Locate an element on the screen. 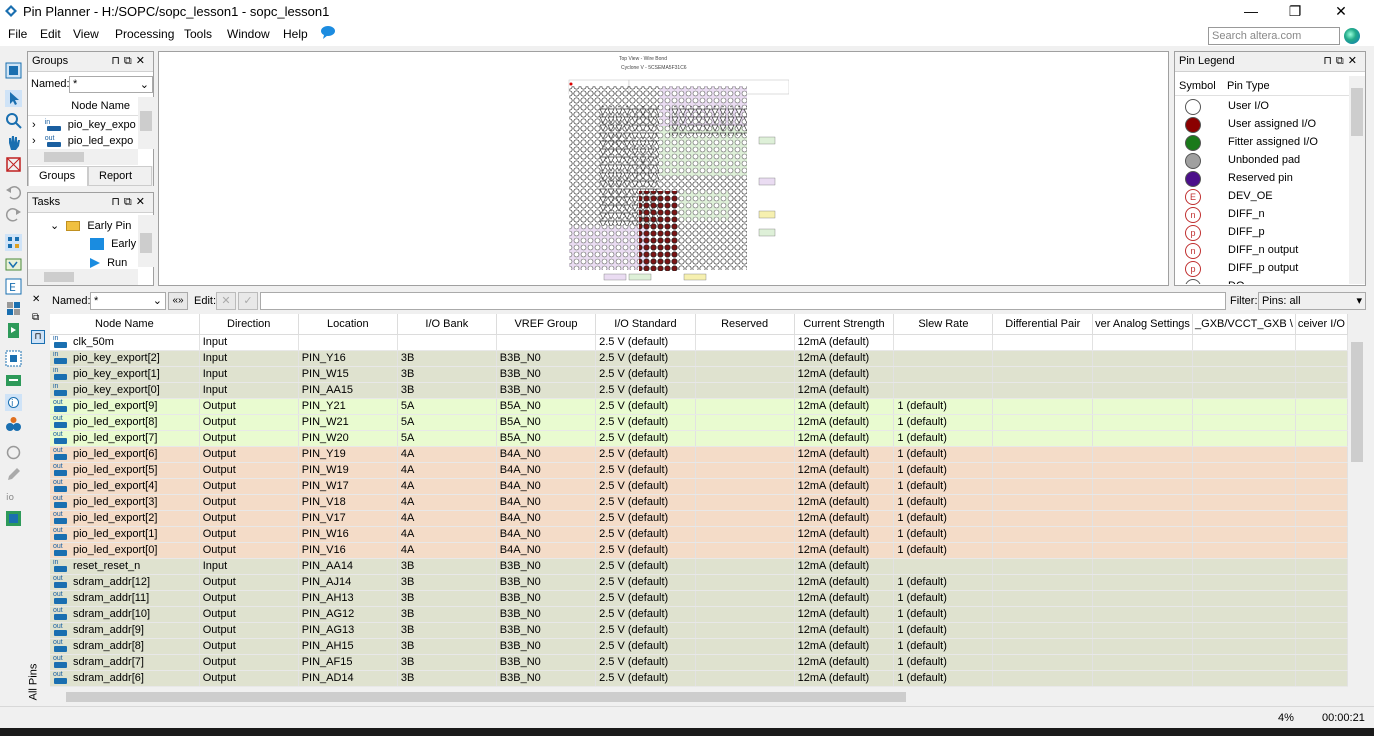  zoom-icon is located at coordinates (13, 120).